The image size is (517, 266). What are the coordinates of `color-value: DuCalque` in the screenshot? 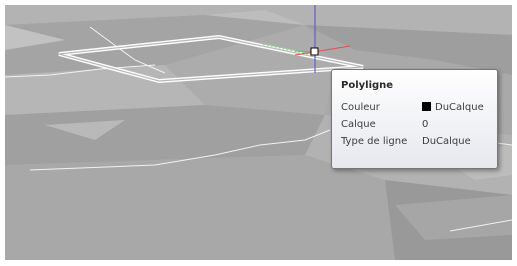 It's located at (453, 107).